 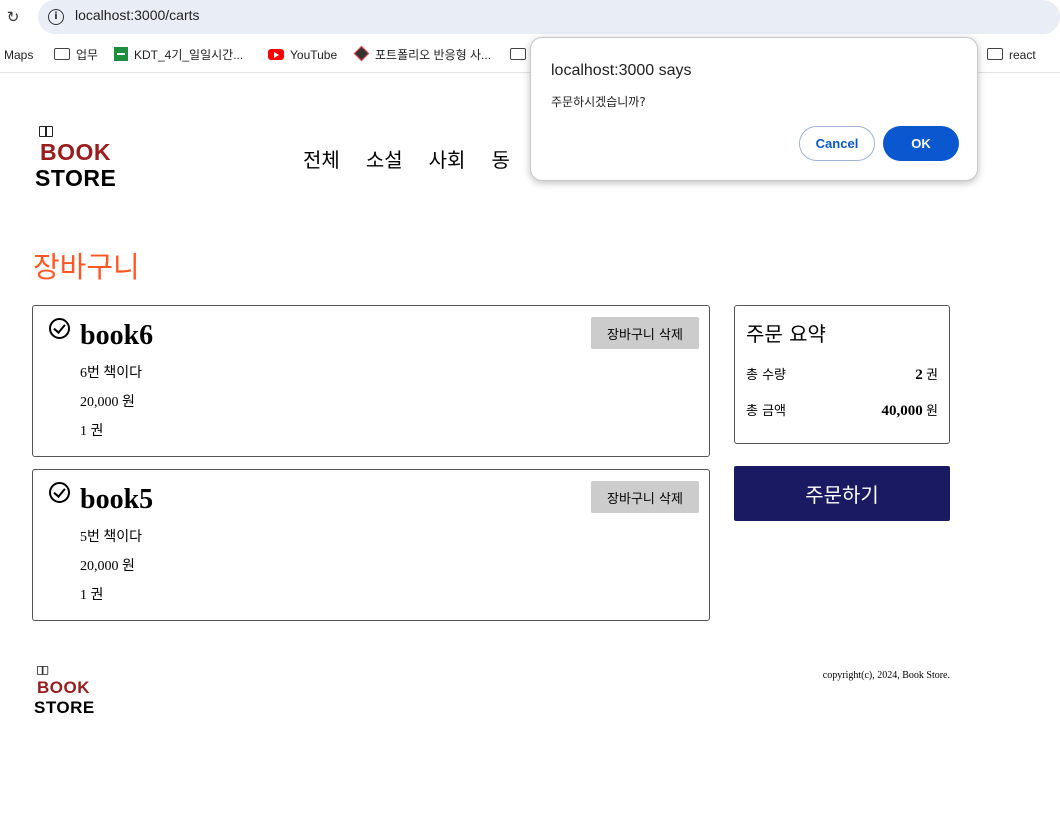 I want to click on logo-text-store: STORE, so click(x=76, y=178).